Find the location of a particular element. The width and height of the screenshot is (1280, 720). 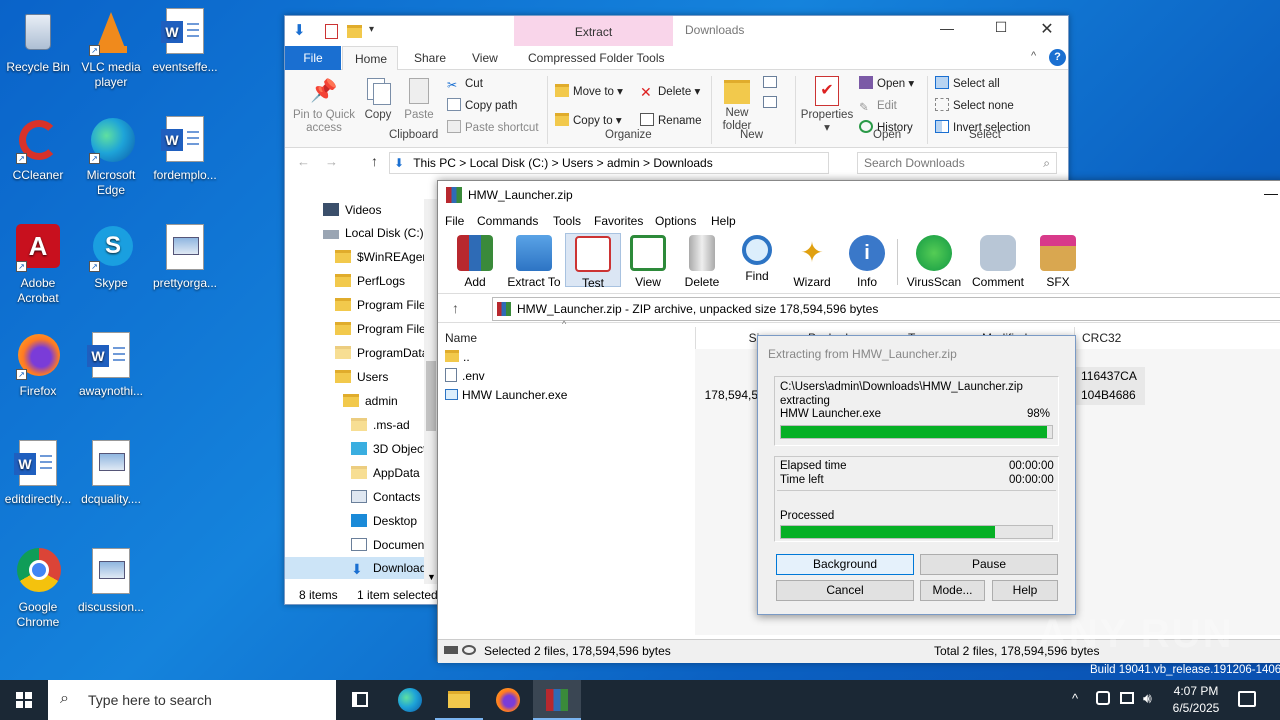

desktop-icon-vlc: ↗ VLC media player is located at coordinates (111, 49).